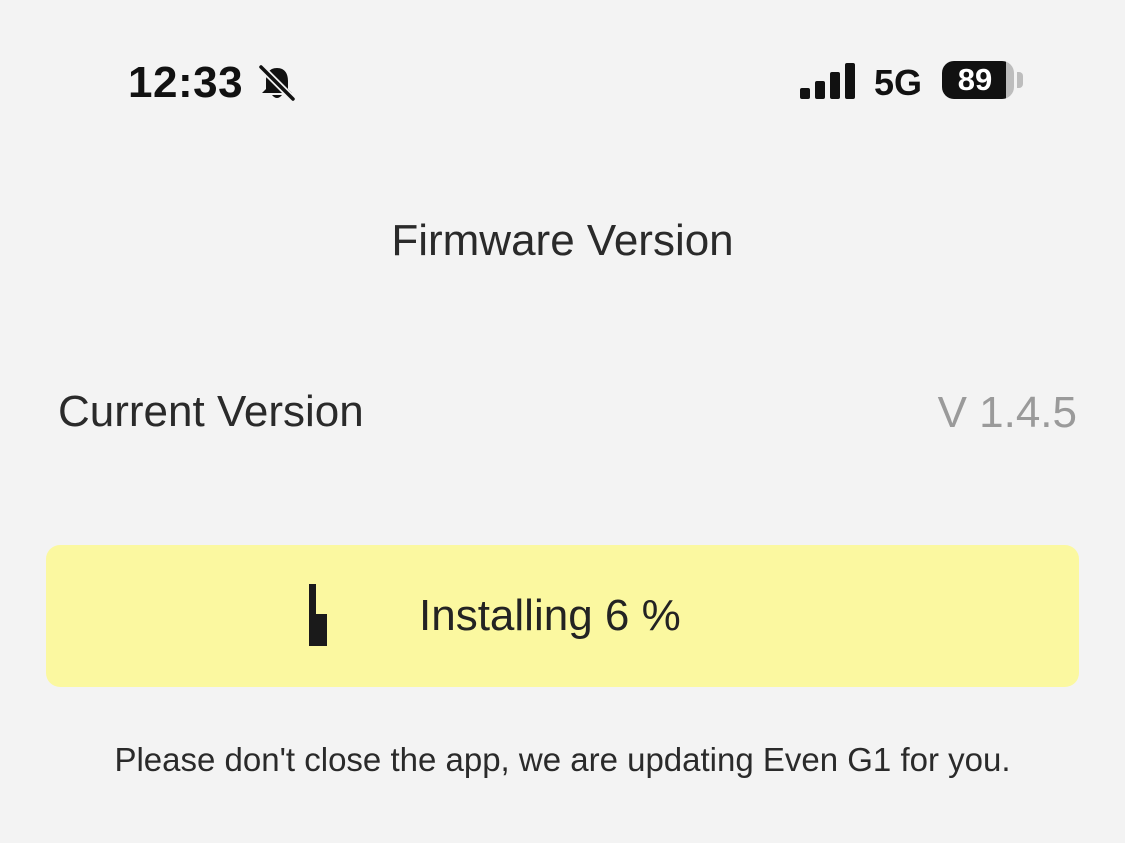  I want to click on current-version-value: V 1.4.5, so click(1007, 412).